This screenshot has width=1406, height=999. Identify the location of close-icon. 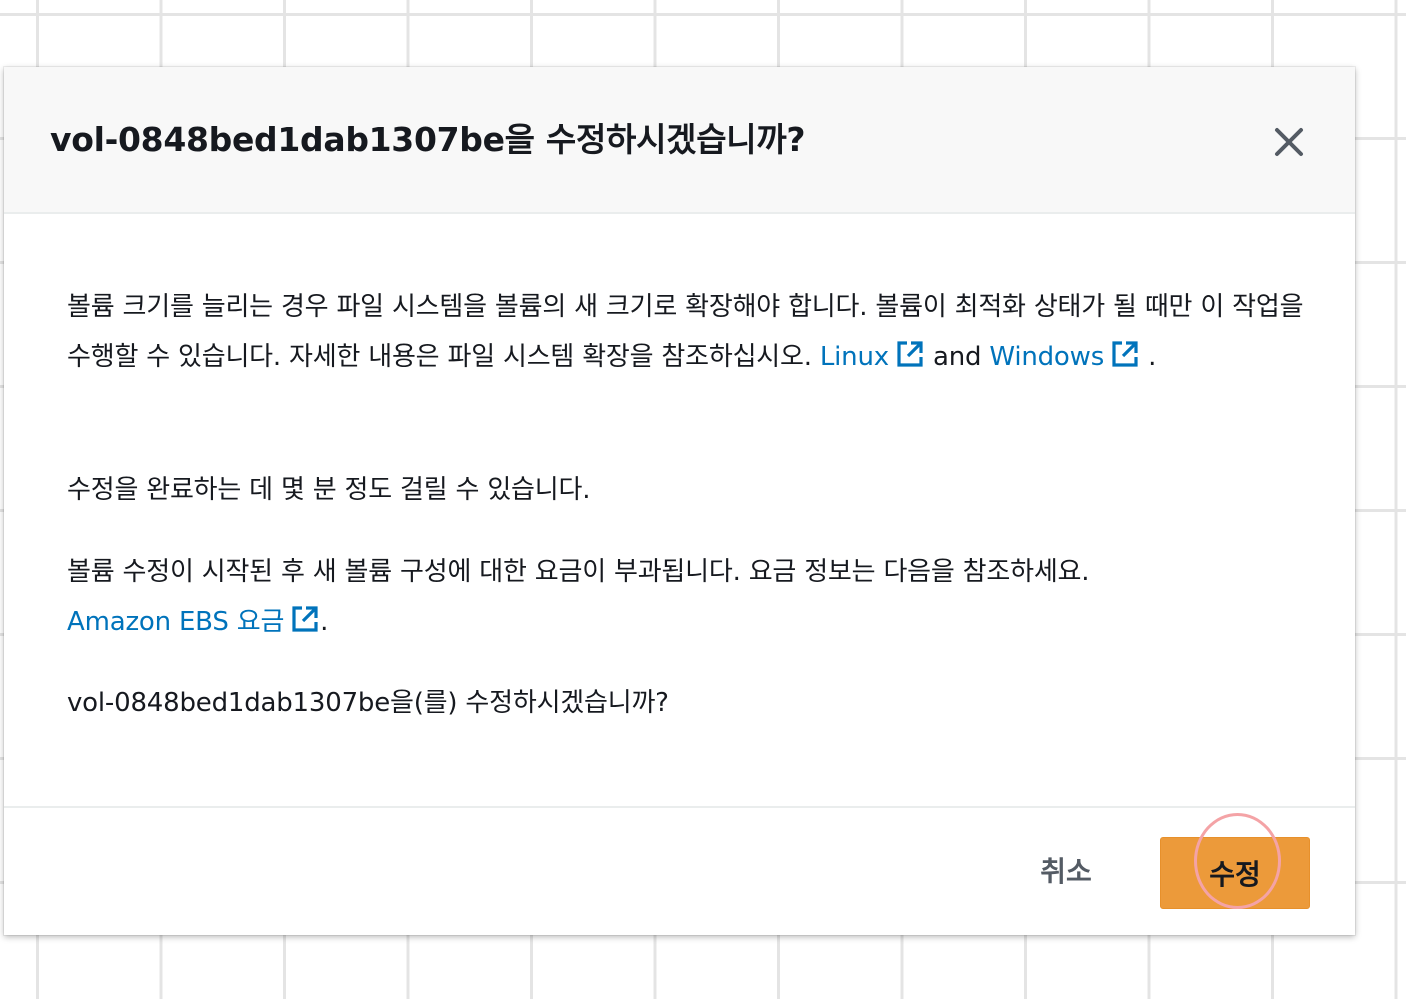
(1289, 142).